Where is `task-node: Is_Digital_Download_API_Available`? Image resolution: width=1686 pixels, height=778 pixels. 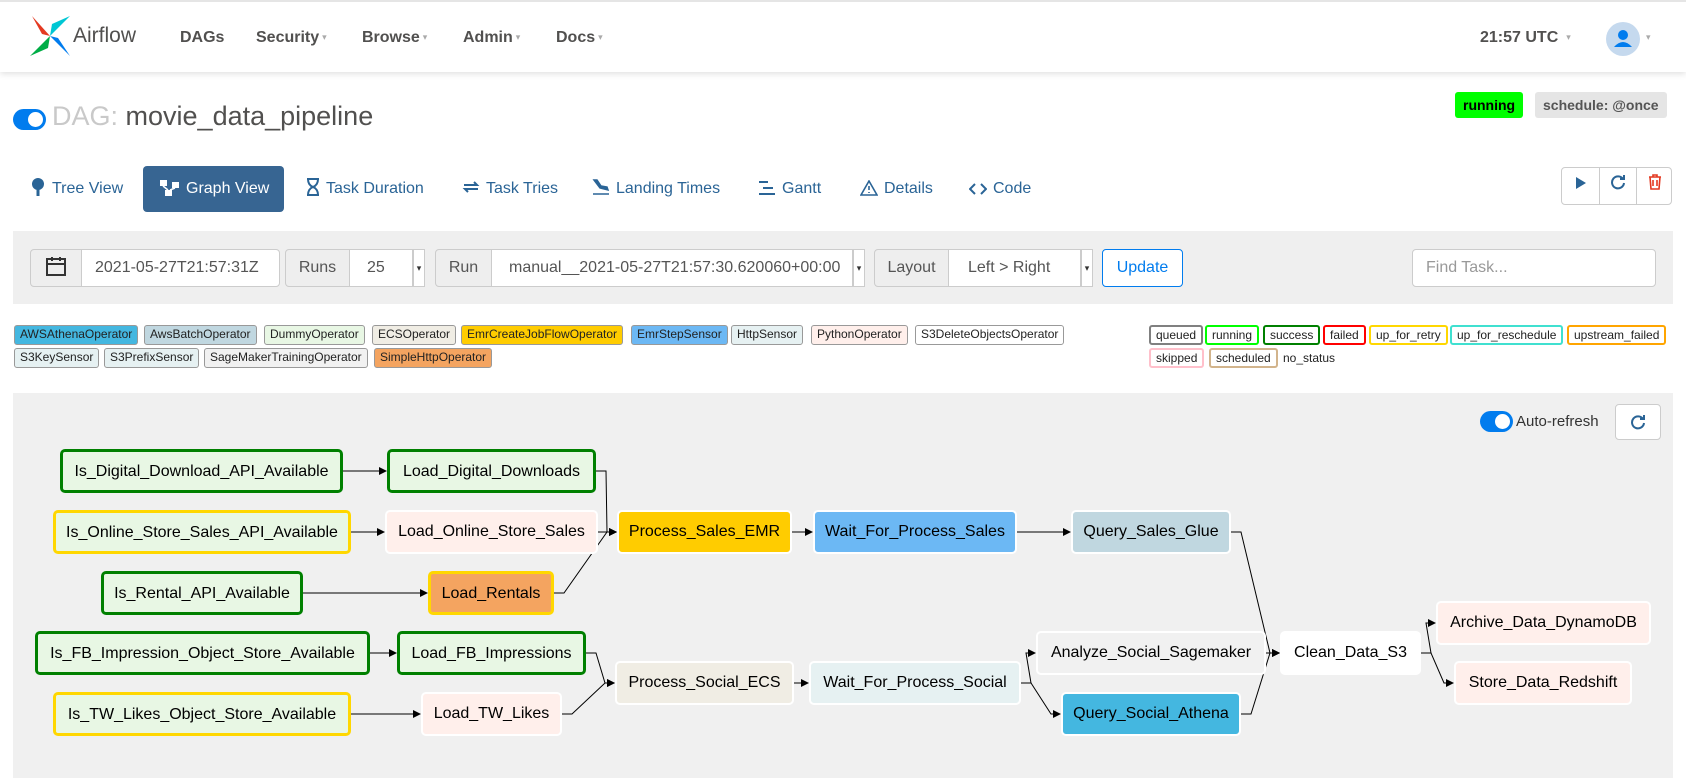 task-node: Is_Digital_Download_API_Available is located at coordinates (201, 471).